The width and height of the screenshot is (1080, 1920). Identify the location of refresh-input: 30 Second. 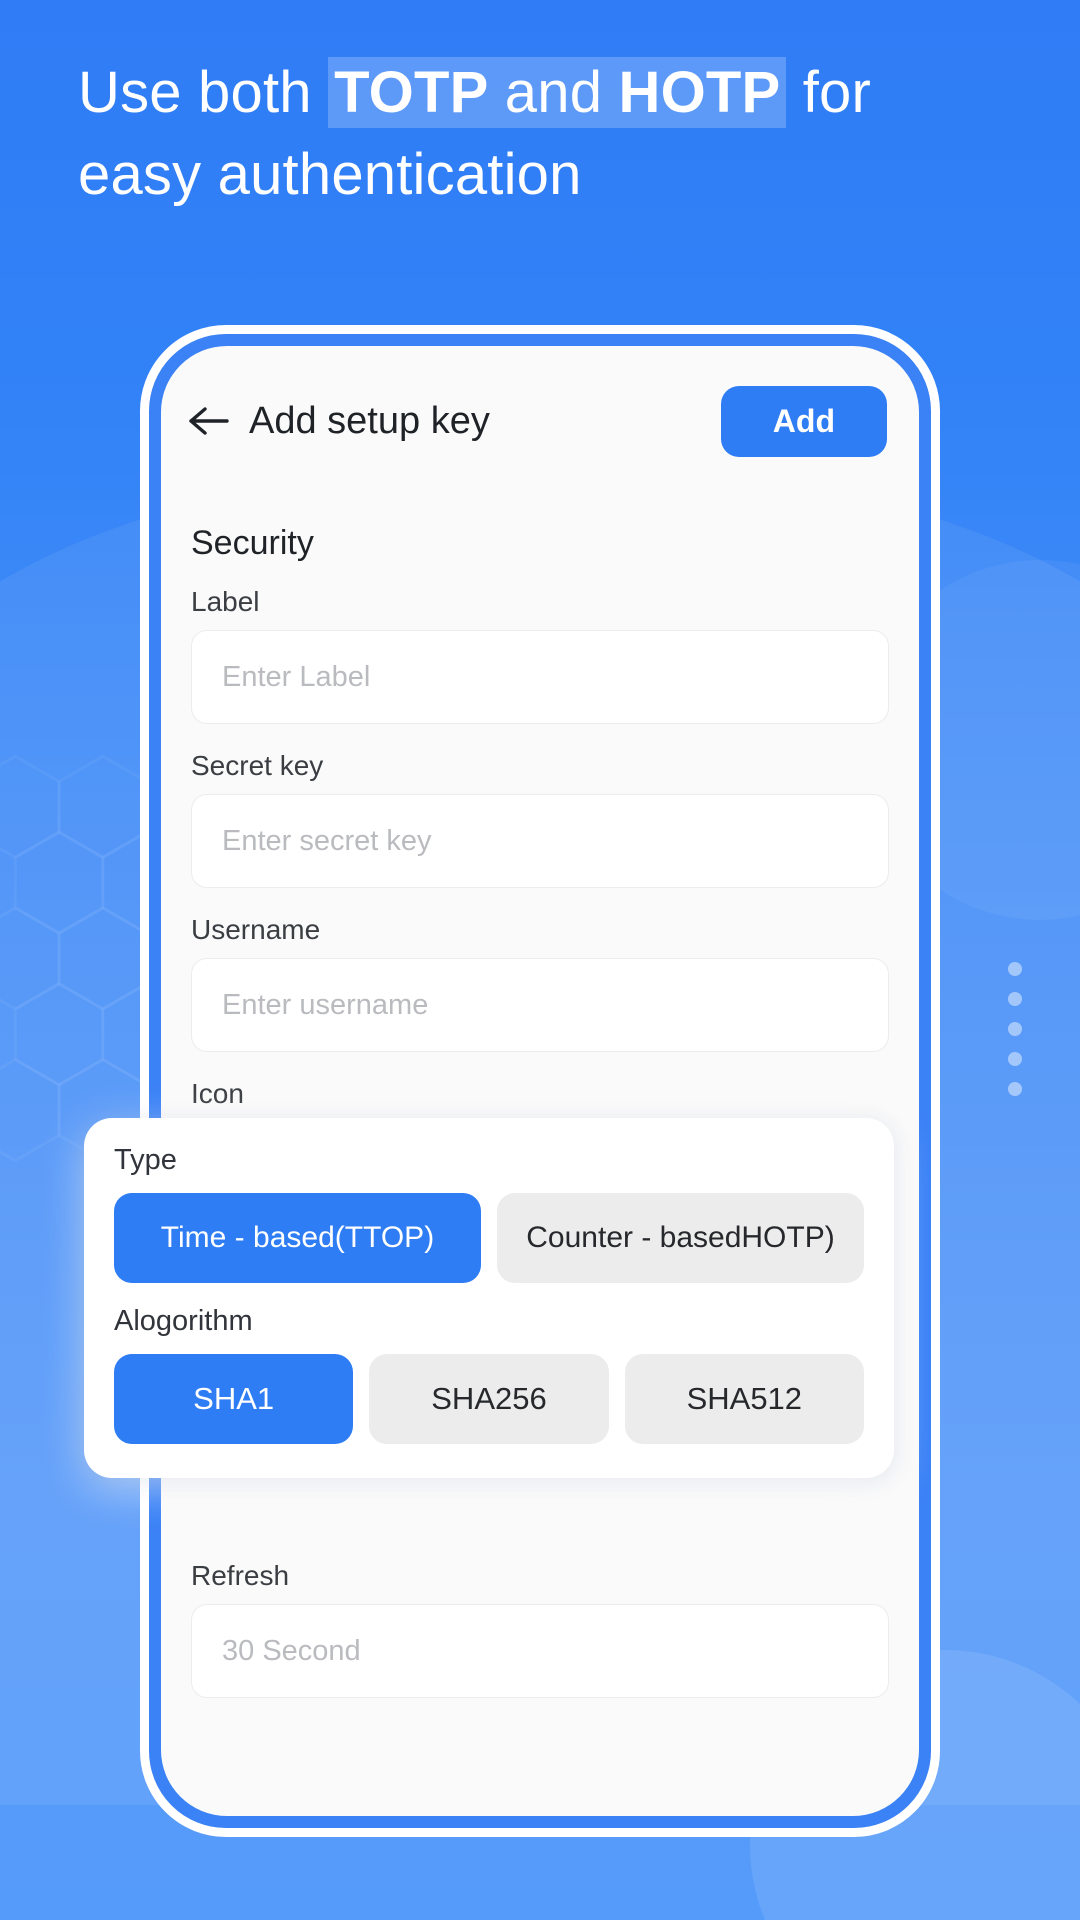
(540, 1651).